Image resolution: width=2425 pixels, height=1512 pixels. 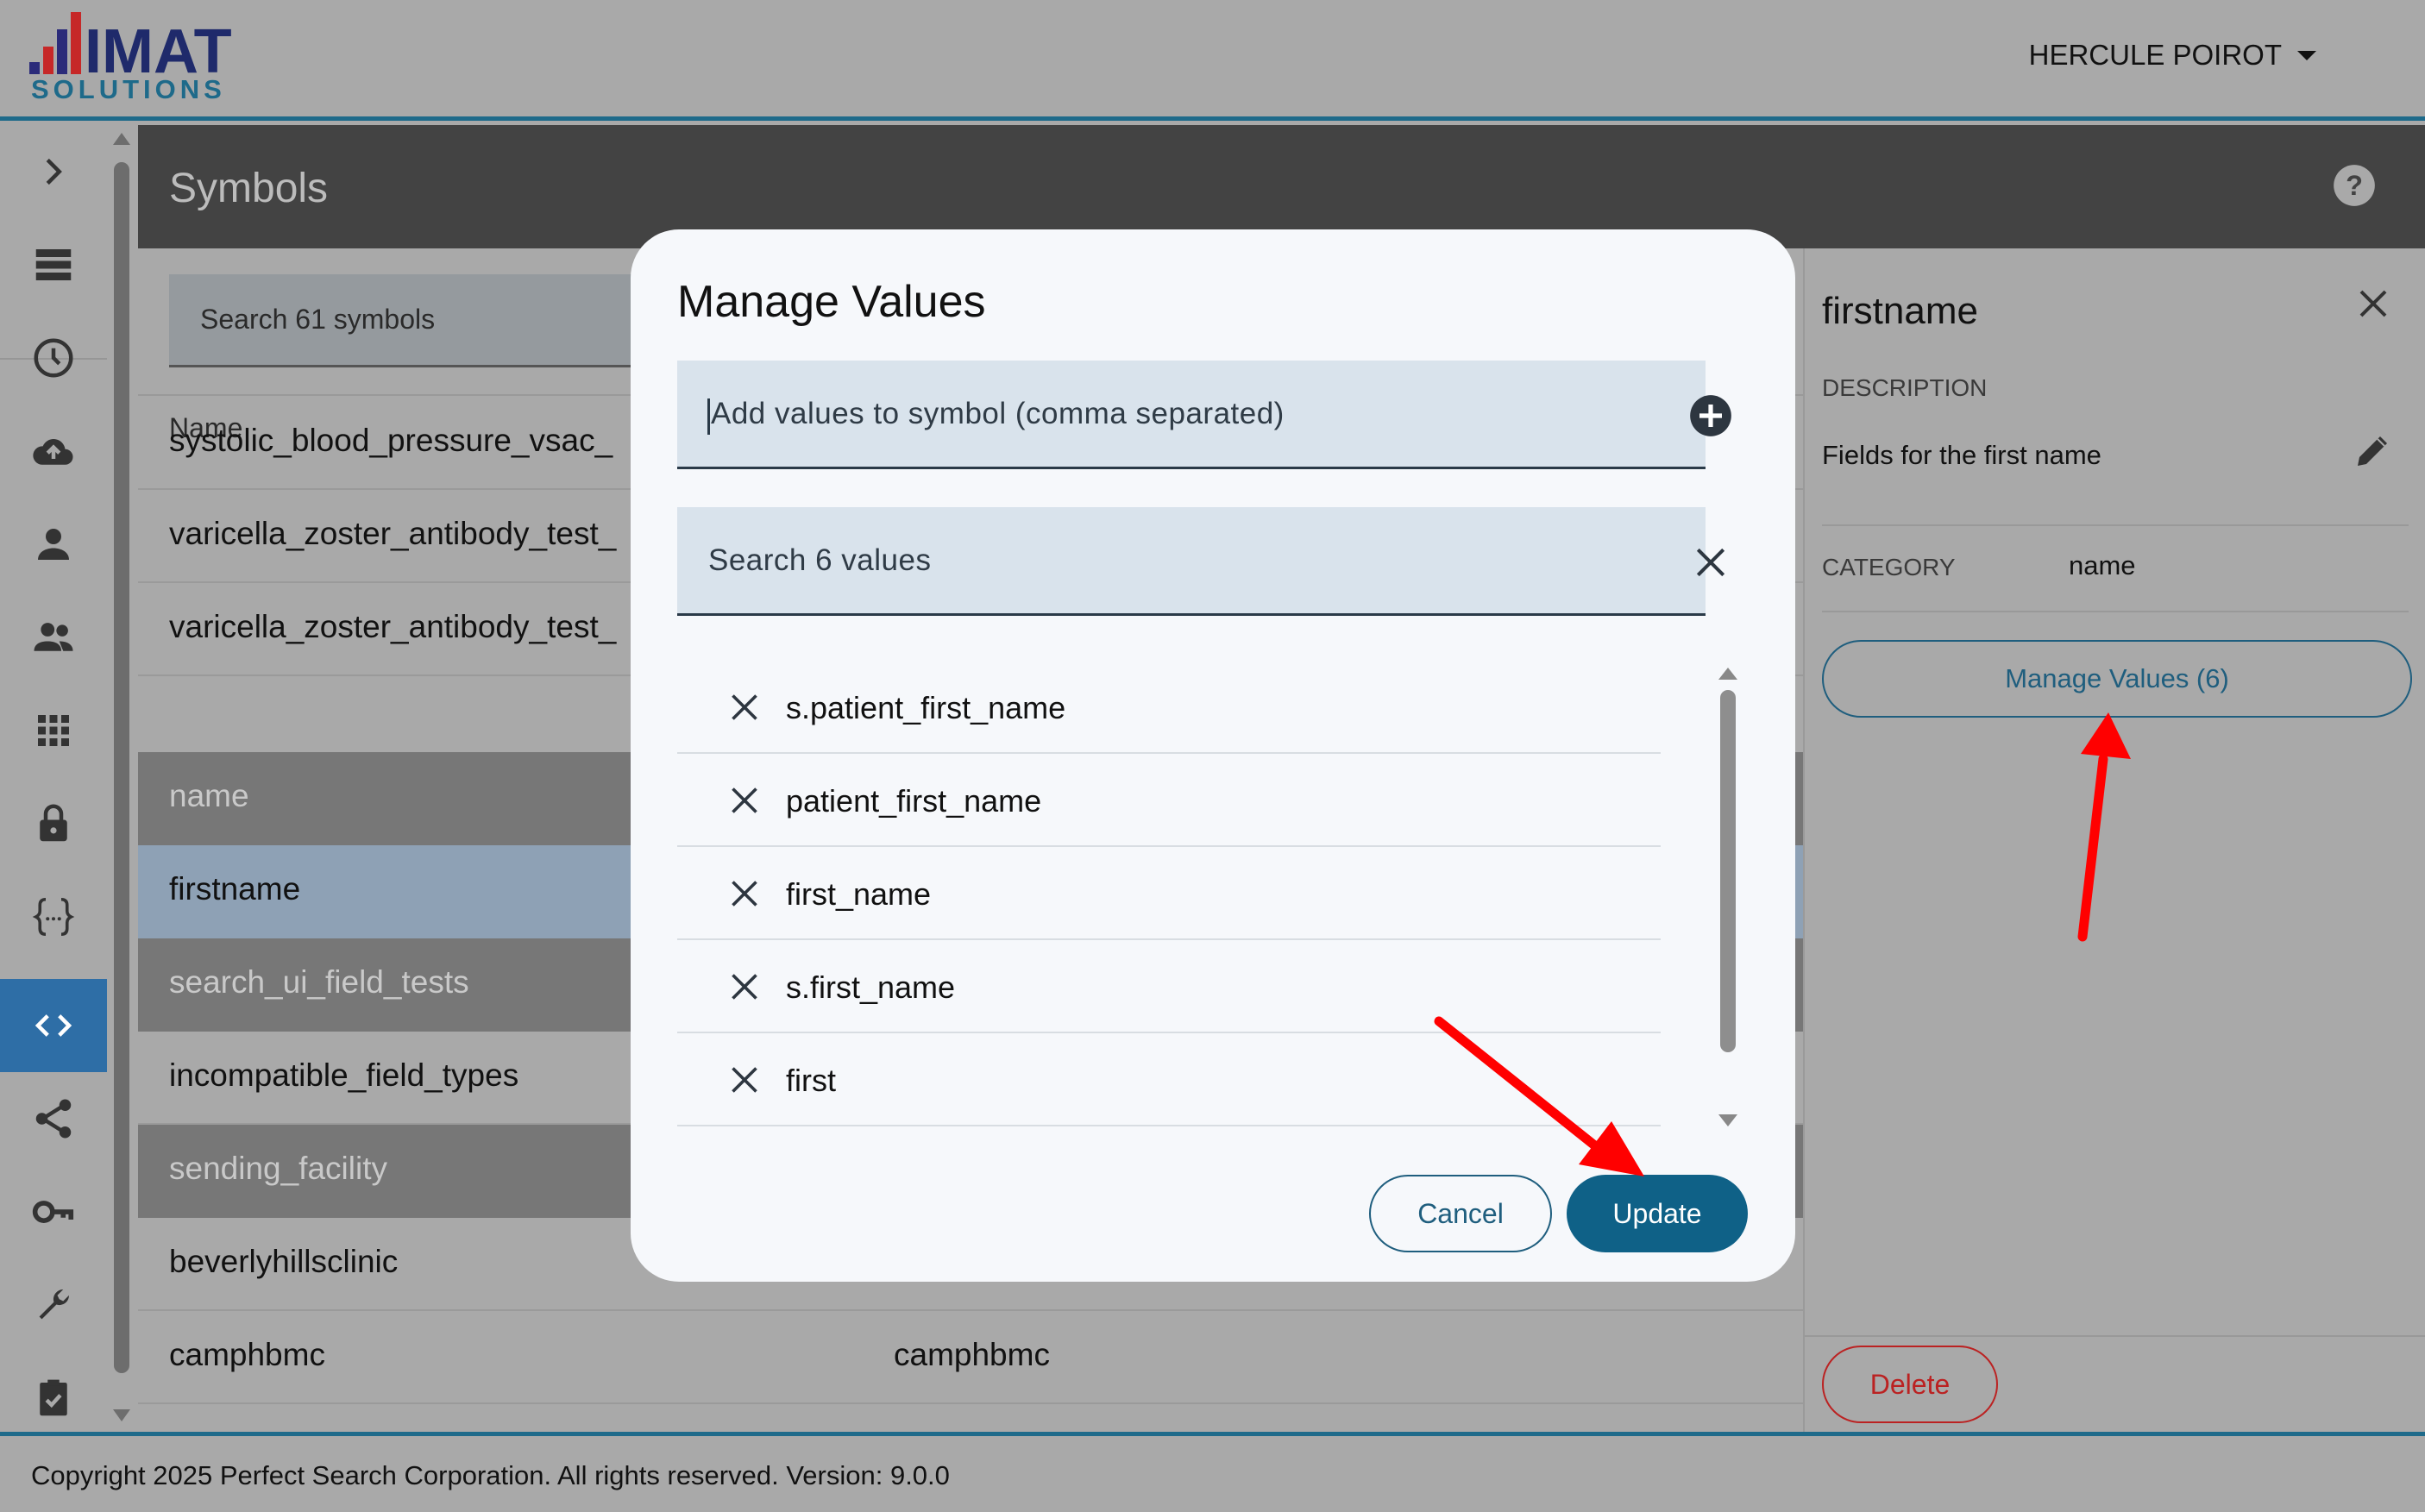 I want to click on svg-text: SOLUTIONS, so click(x=128, y=88).